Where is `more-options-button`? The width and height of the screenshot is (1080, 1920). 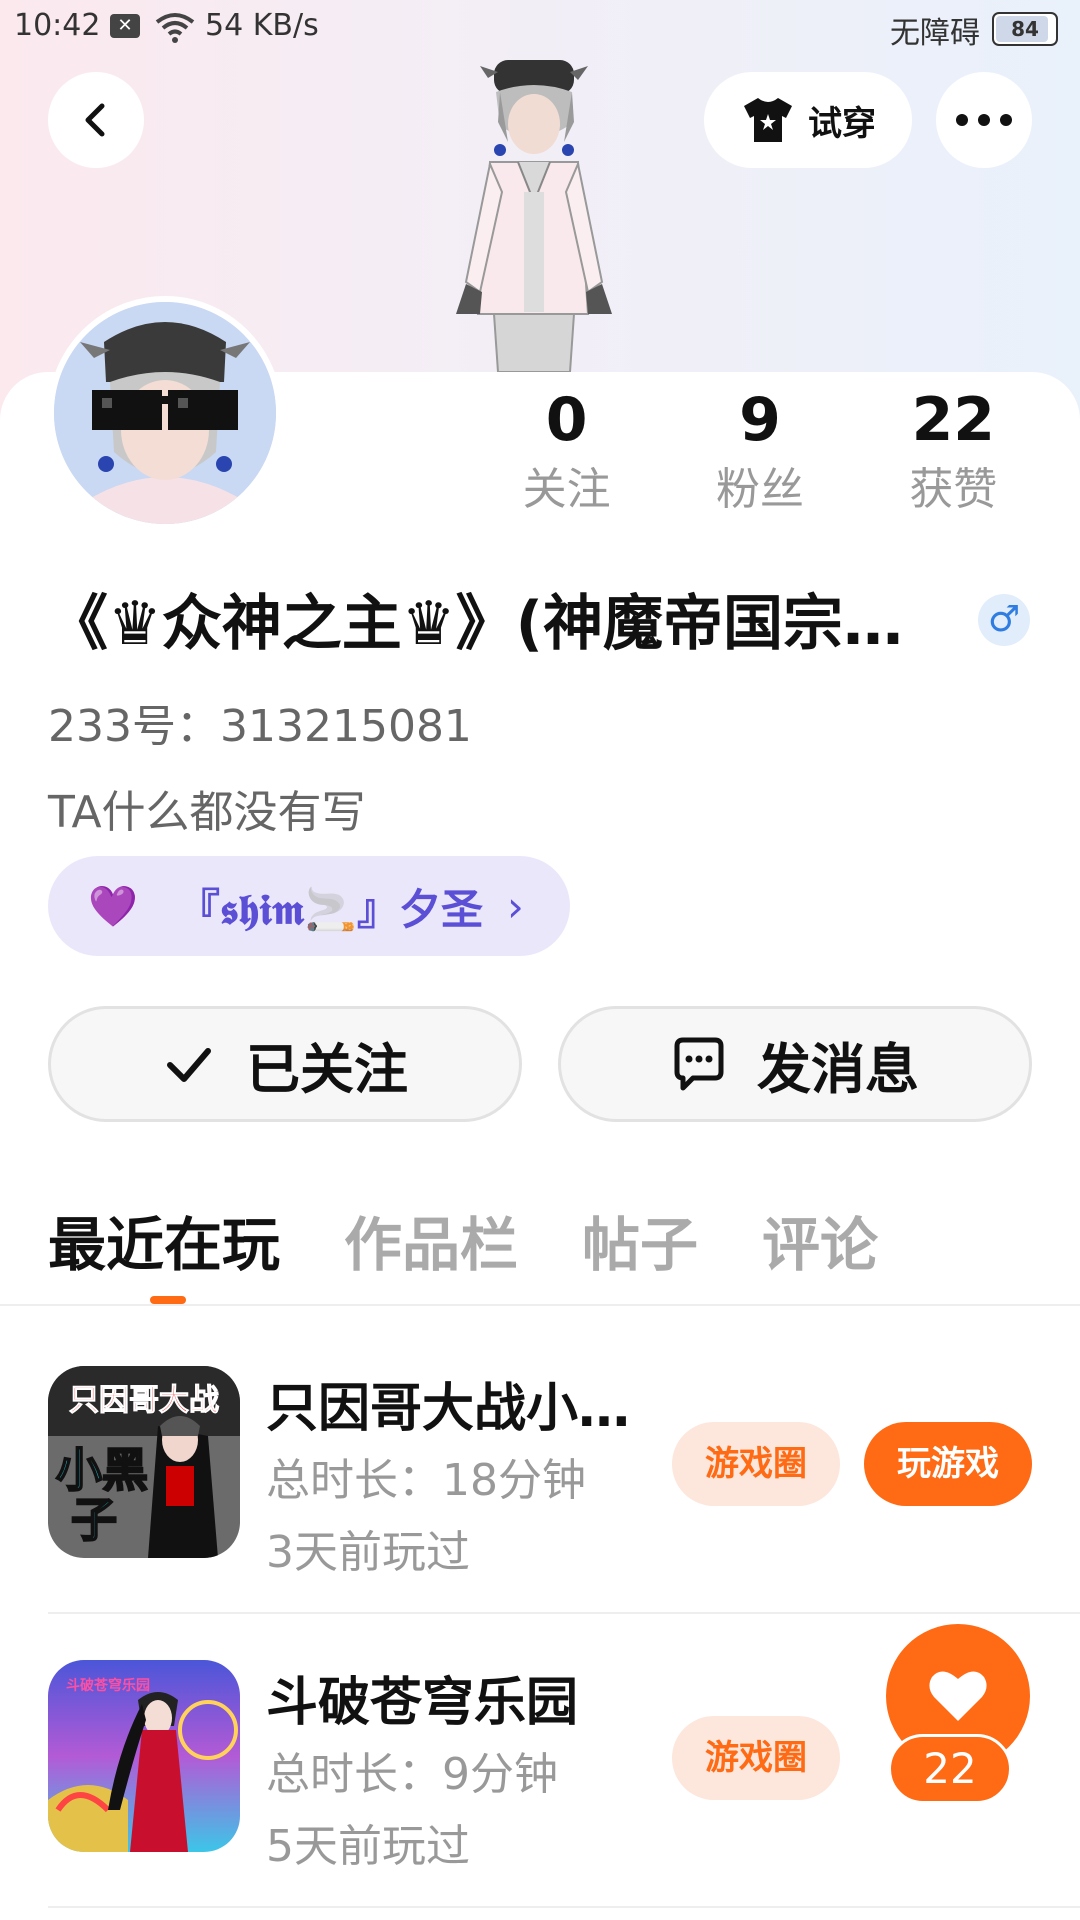 more-options-button is located at coordinates (984, 120).